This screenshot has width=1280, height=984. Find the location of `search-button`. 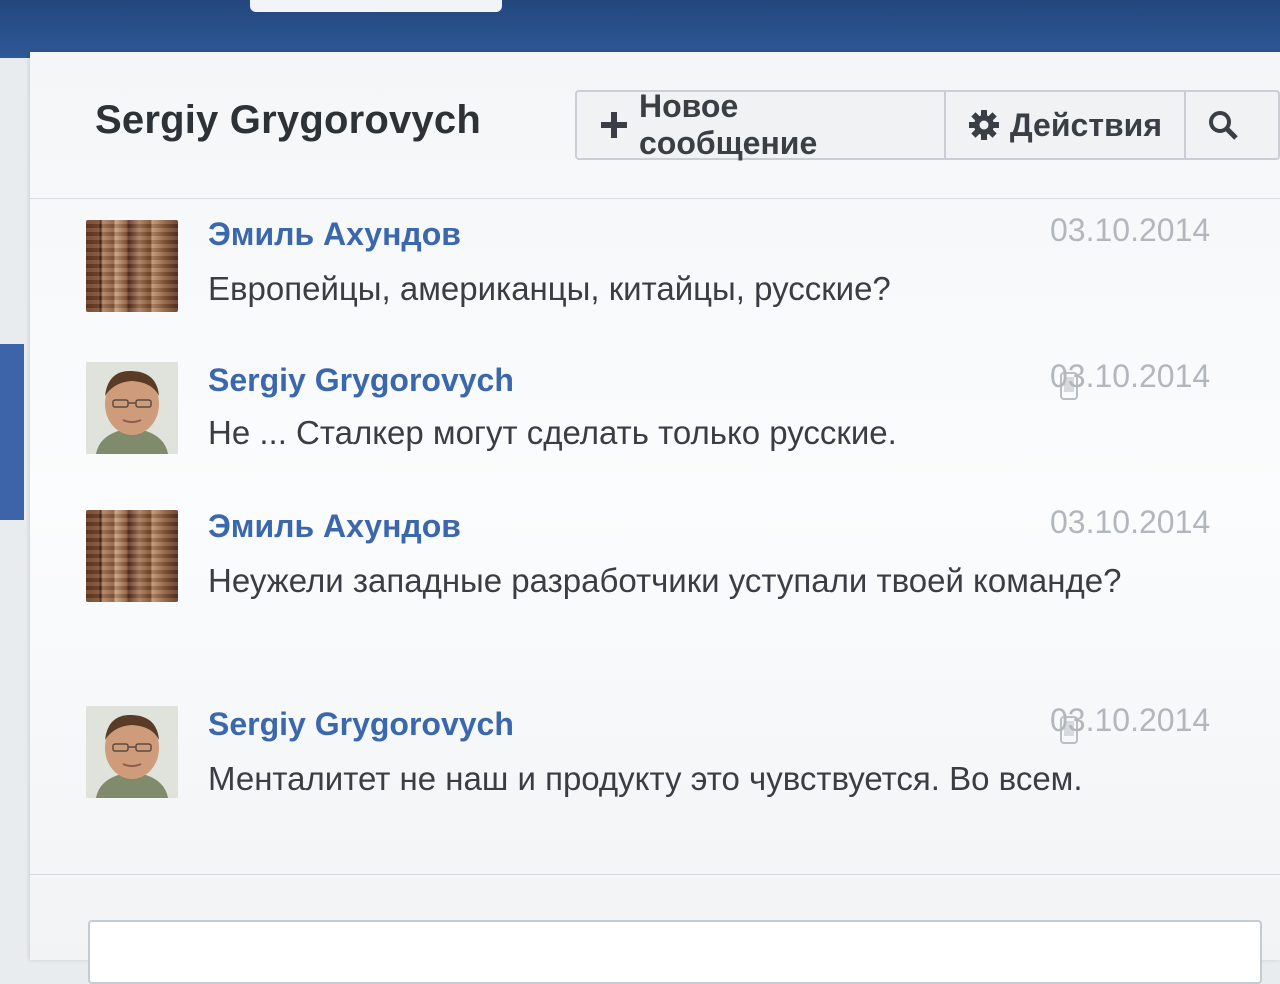

search-button is located at coordinates (1232, 125).